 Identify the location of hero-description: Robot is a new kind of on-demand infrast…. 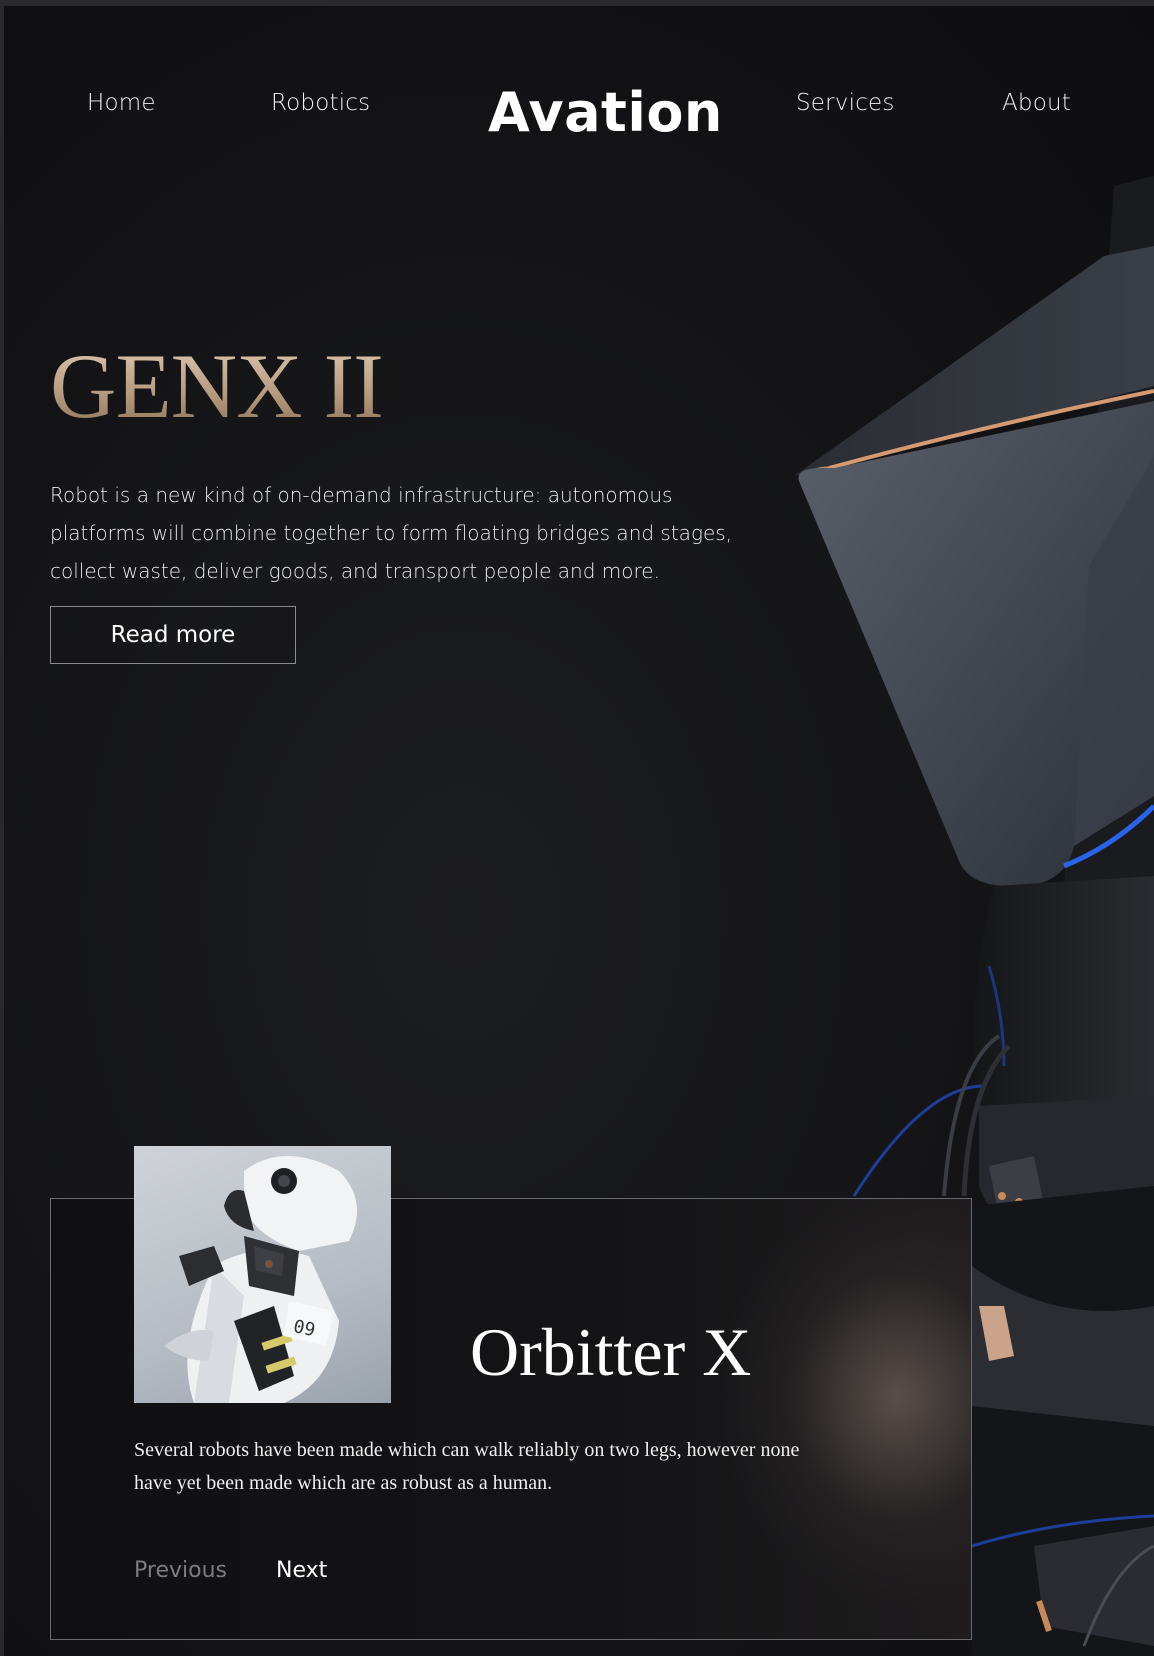
(391, 533).